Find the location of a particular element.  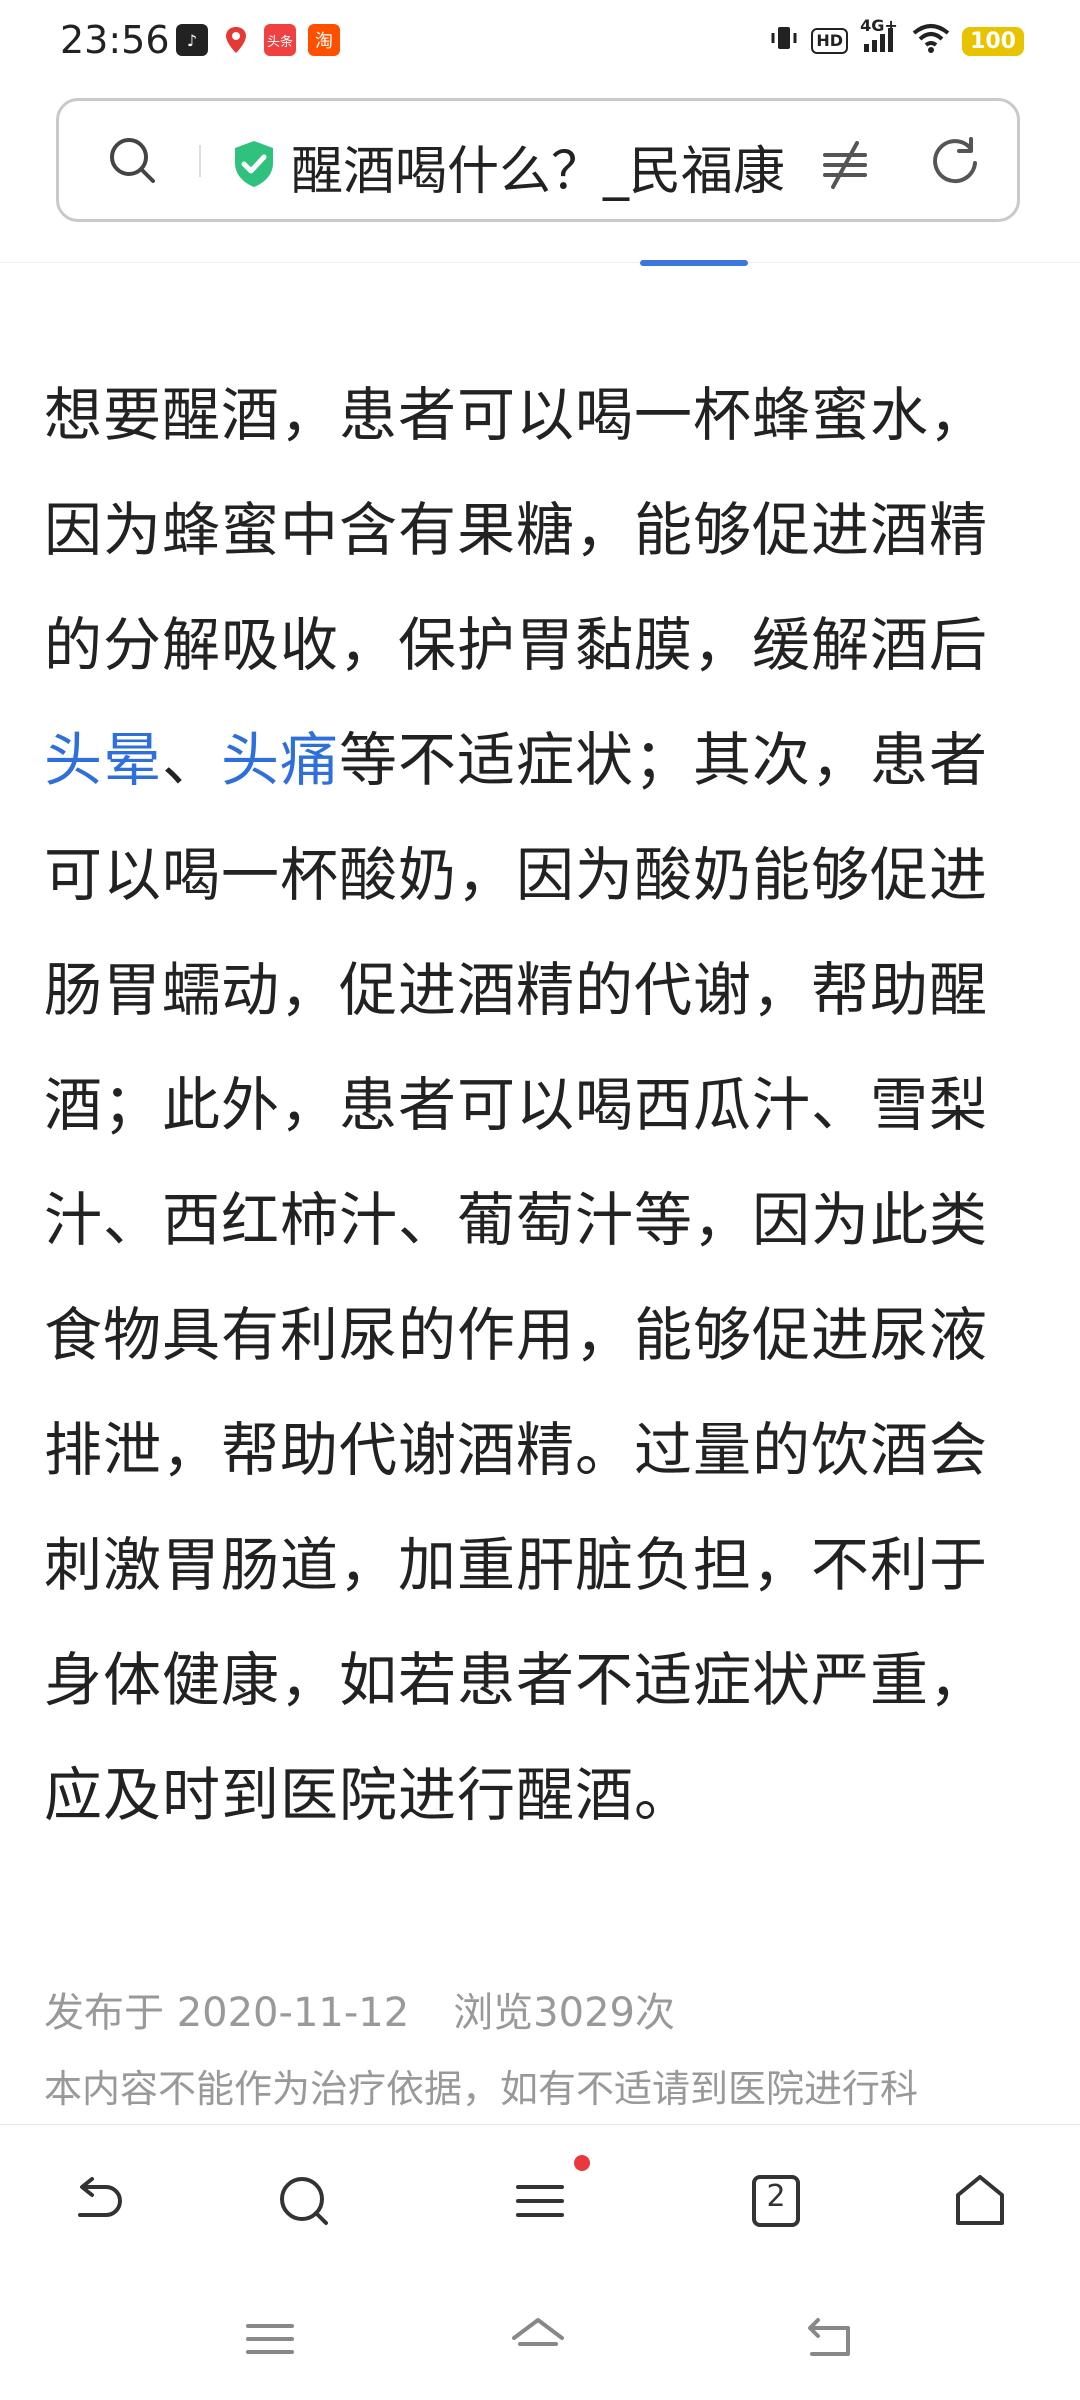

recent-apps-icon is located at coordinates (270, 2339).